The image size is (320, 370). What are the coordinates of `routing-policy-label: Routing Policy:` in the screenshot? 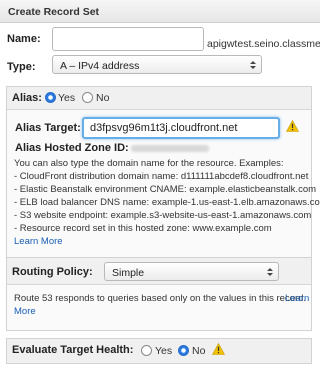 It's located at (52, 272).